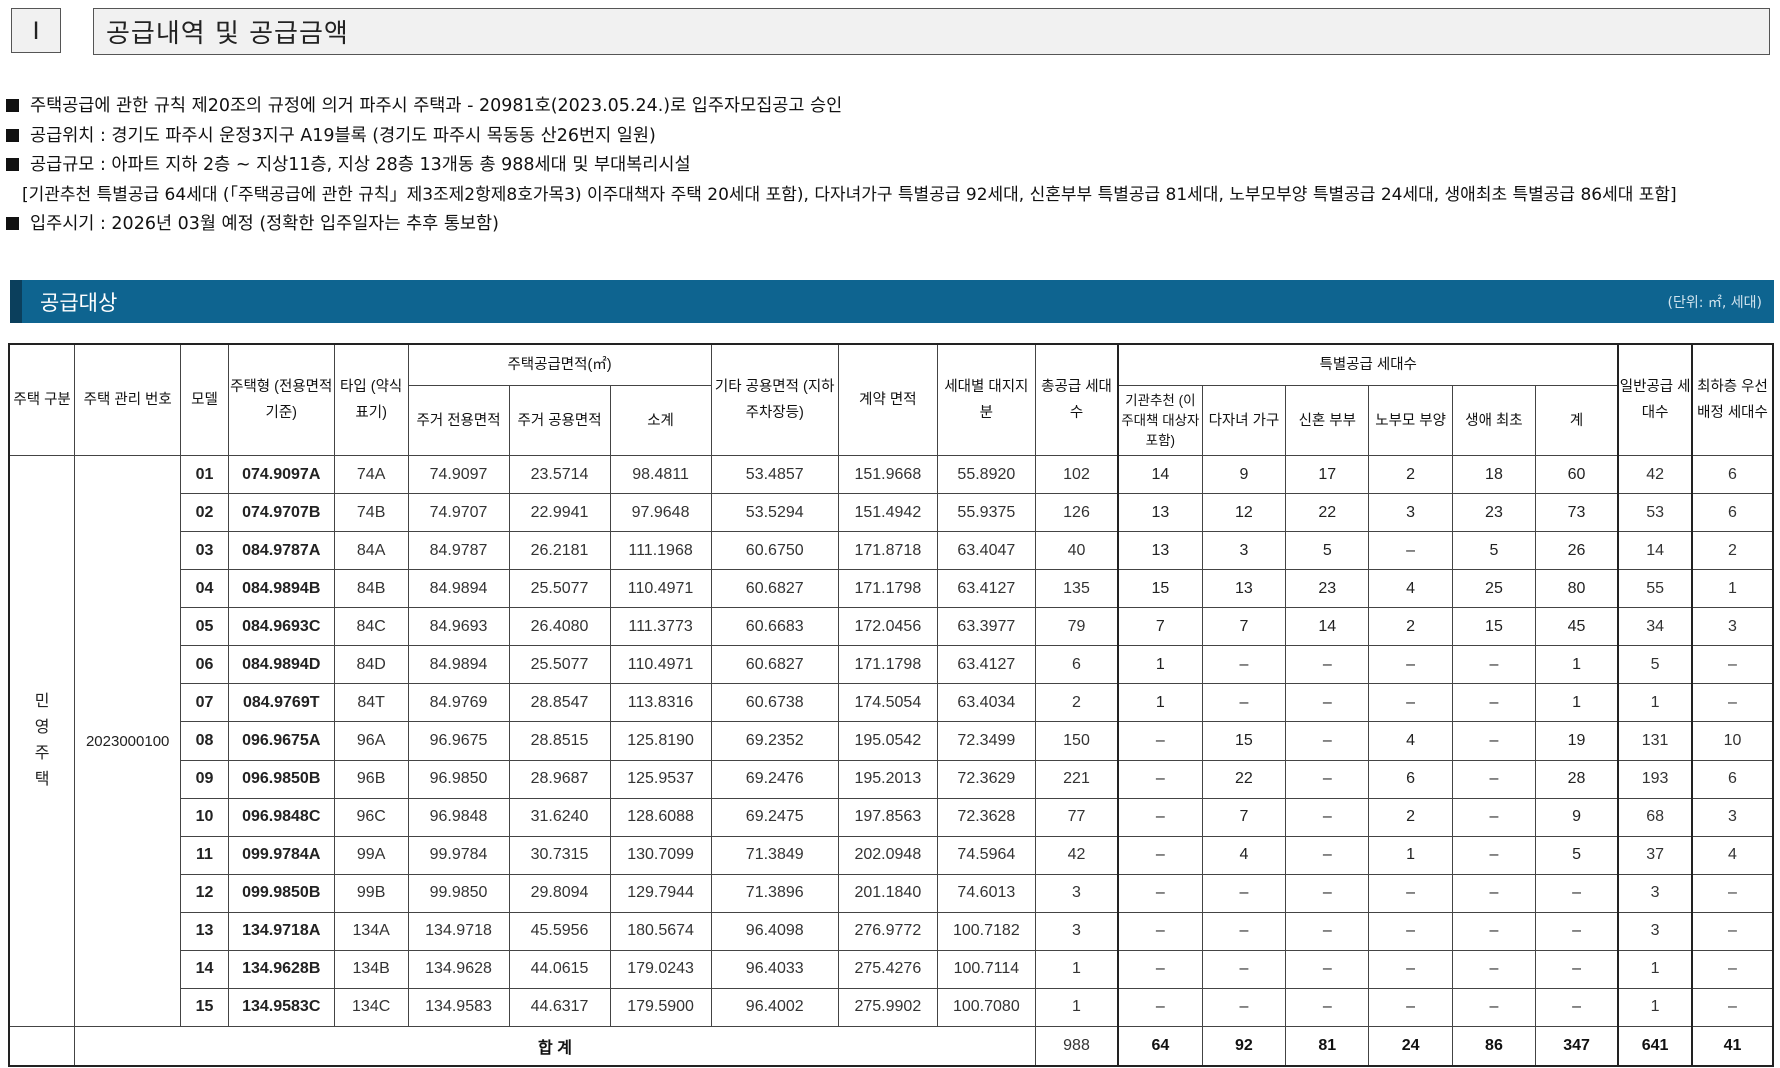 The height and width of the screenshot is (1068, 1780). I want to click on cell-elderly: 6, so click(1411, 779).